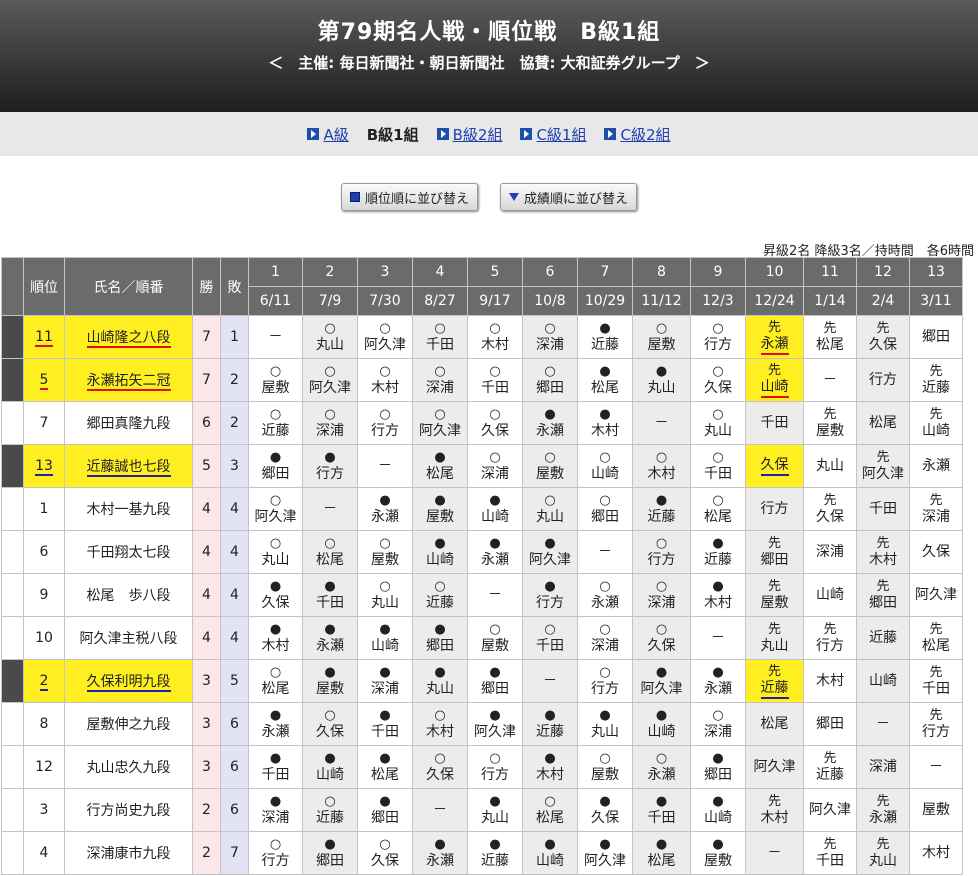 This screenshot has height=876, width=978. Describe the element at coordinates (206, 853) in the screenshot. I see `win-count-text: 2` at that location.